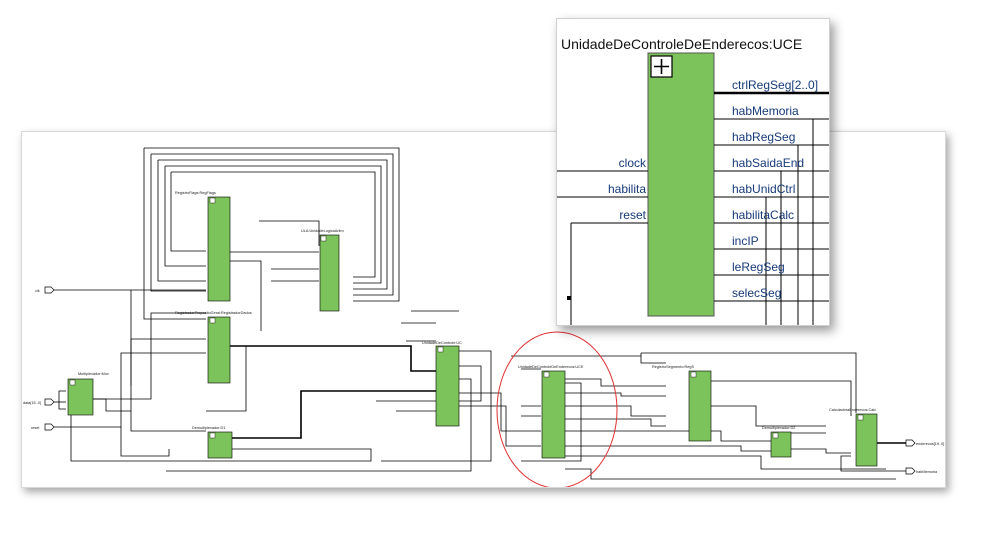 This screenshot has height=533, width=993. Describe the element at coordinates (442, 384) in the screenshot. I see `block-uc: UnidadeDeControle:UC` at that location.